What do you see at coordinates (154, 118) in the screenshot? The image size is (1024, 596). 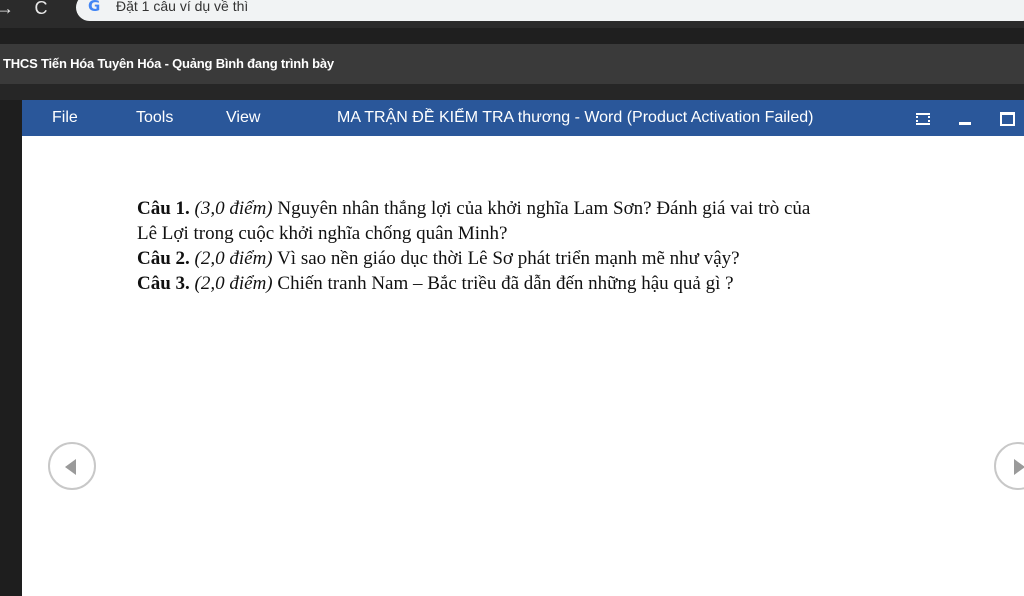 I see `menu-tools: Tools` at bounding box center [154, 118].